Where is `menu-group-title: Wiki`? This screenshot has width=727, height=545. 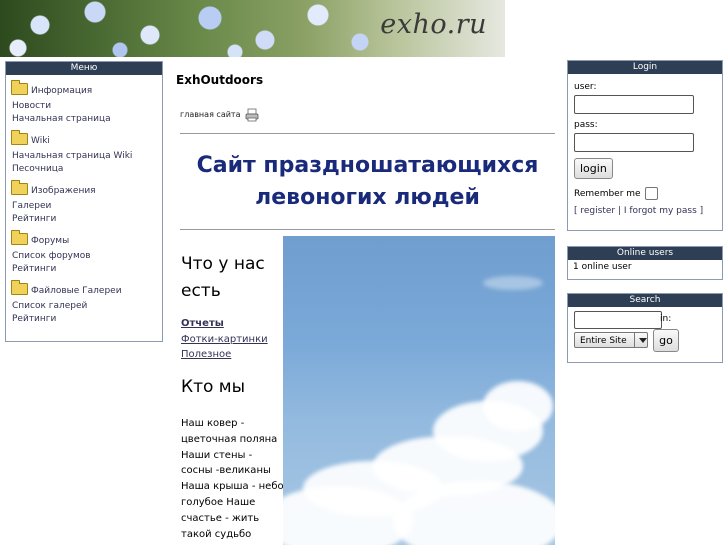 menu-group-title: Wiki is located at coordinates (40, 141).